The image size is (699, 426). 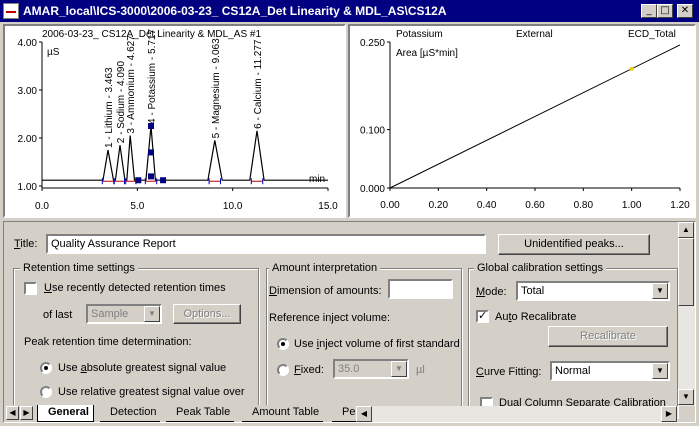 I want to click on vertical-scrollbar: ▲ ▼, so click(x=686, y=314).